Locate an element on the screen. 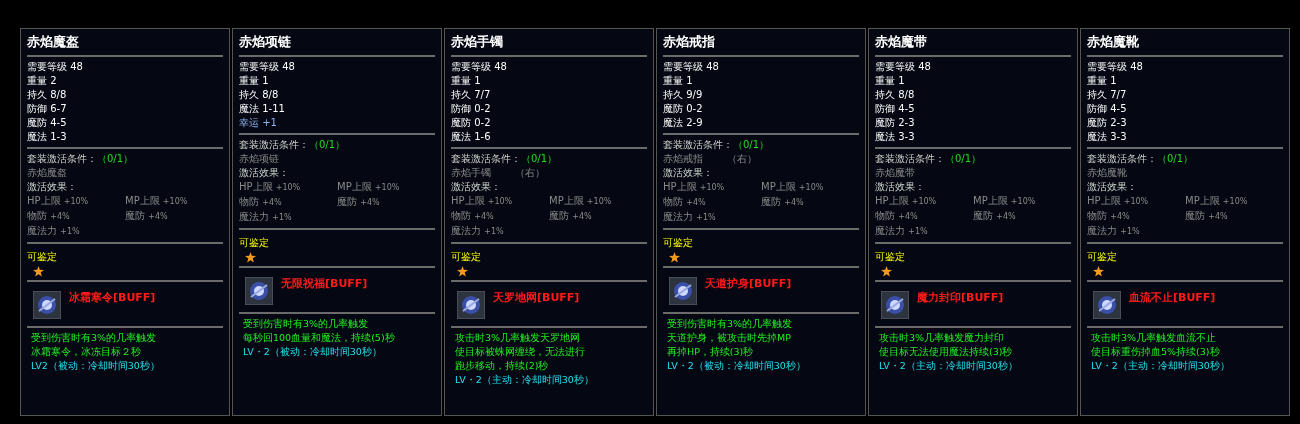 This screenshot has height=424, width=1300. set-piece: 赤焰魔靴 is located at coordinates (1107, 173).